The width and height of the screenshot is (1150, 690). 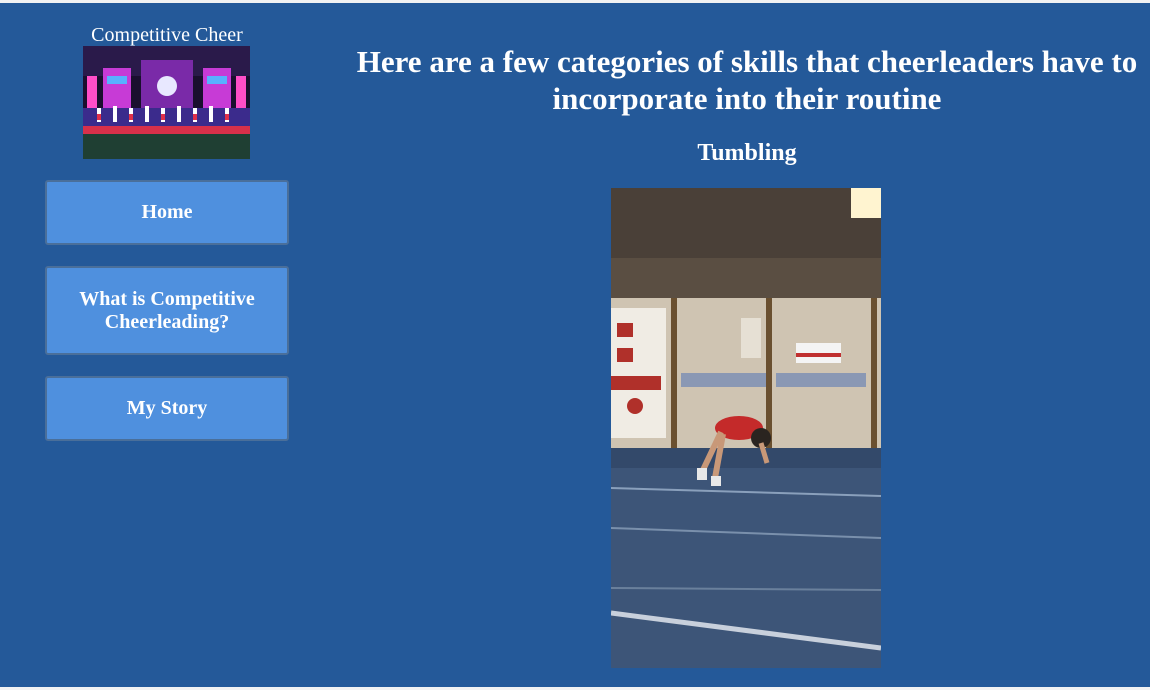 What do you see at coordinates (167, 35) in the screenshot?
I see `site-title: Competitive Cheer` at bounding box center [167, 35].